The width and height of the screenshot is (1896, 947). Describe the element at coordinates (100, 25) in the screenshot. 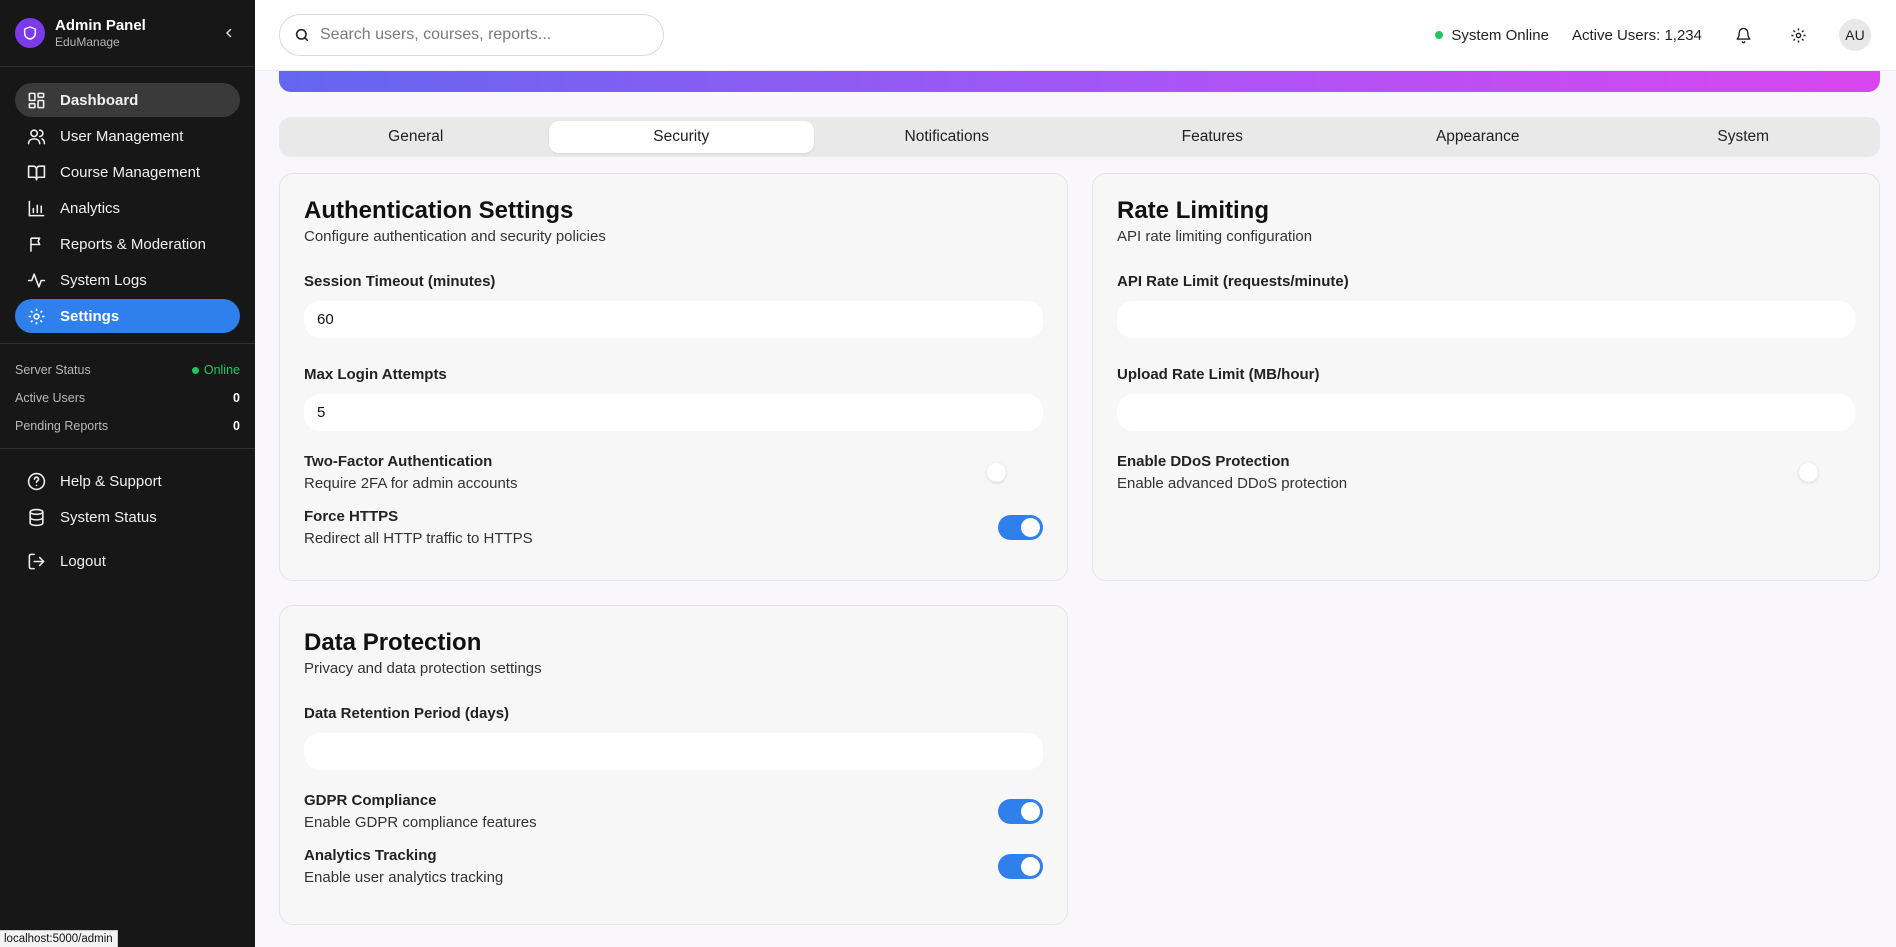

I see `brand-title: Admin Panel` at that location.